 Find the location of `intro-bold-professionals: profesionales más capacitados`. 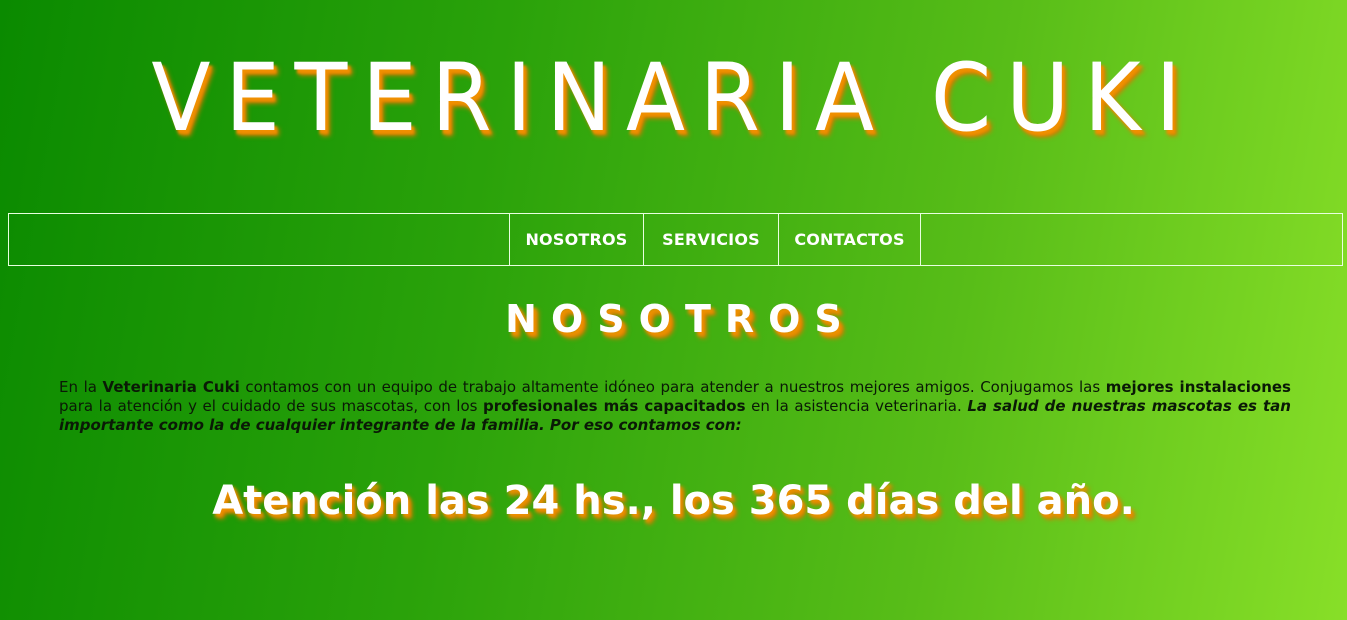

intro-bold-professionals: profesionales más capacitados is located at coordinates (614, 406).